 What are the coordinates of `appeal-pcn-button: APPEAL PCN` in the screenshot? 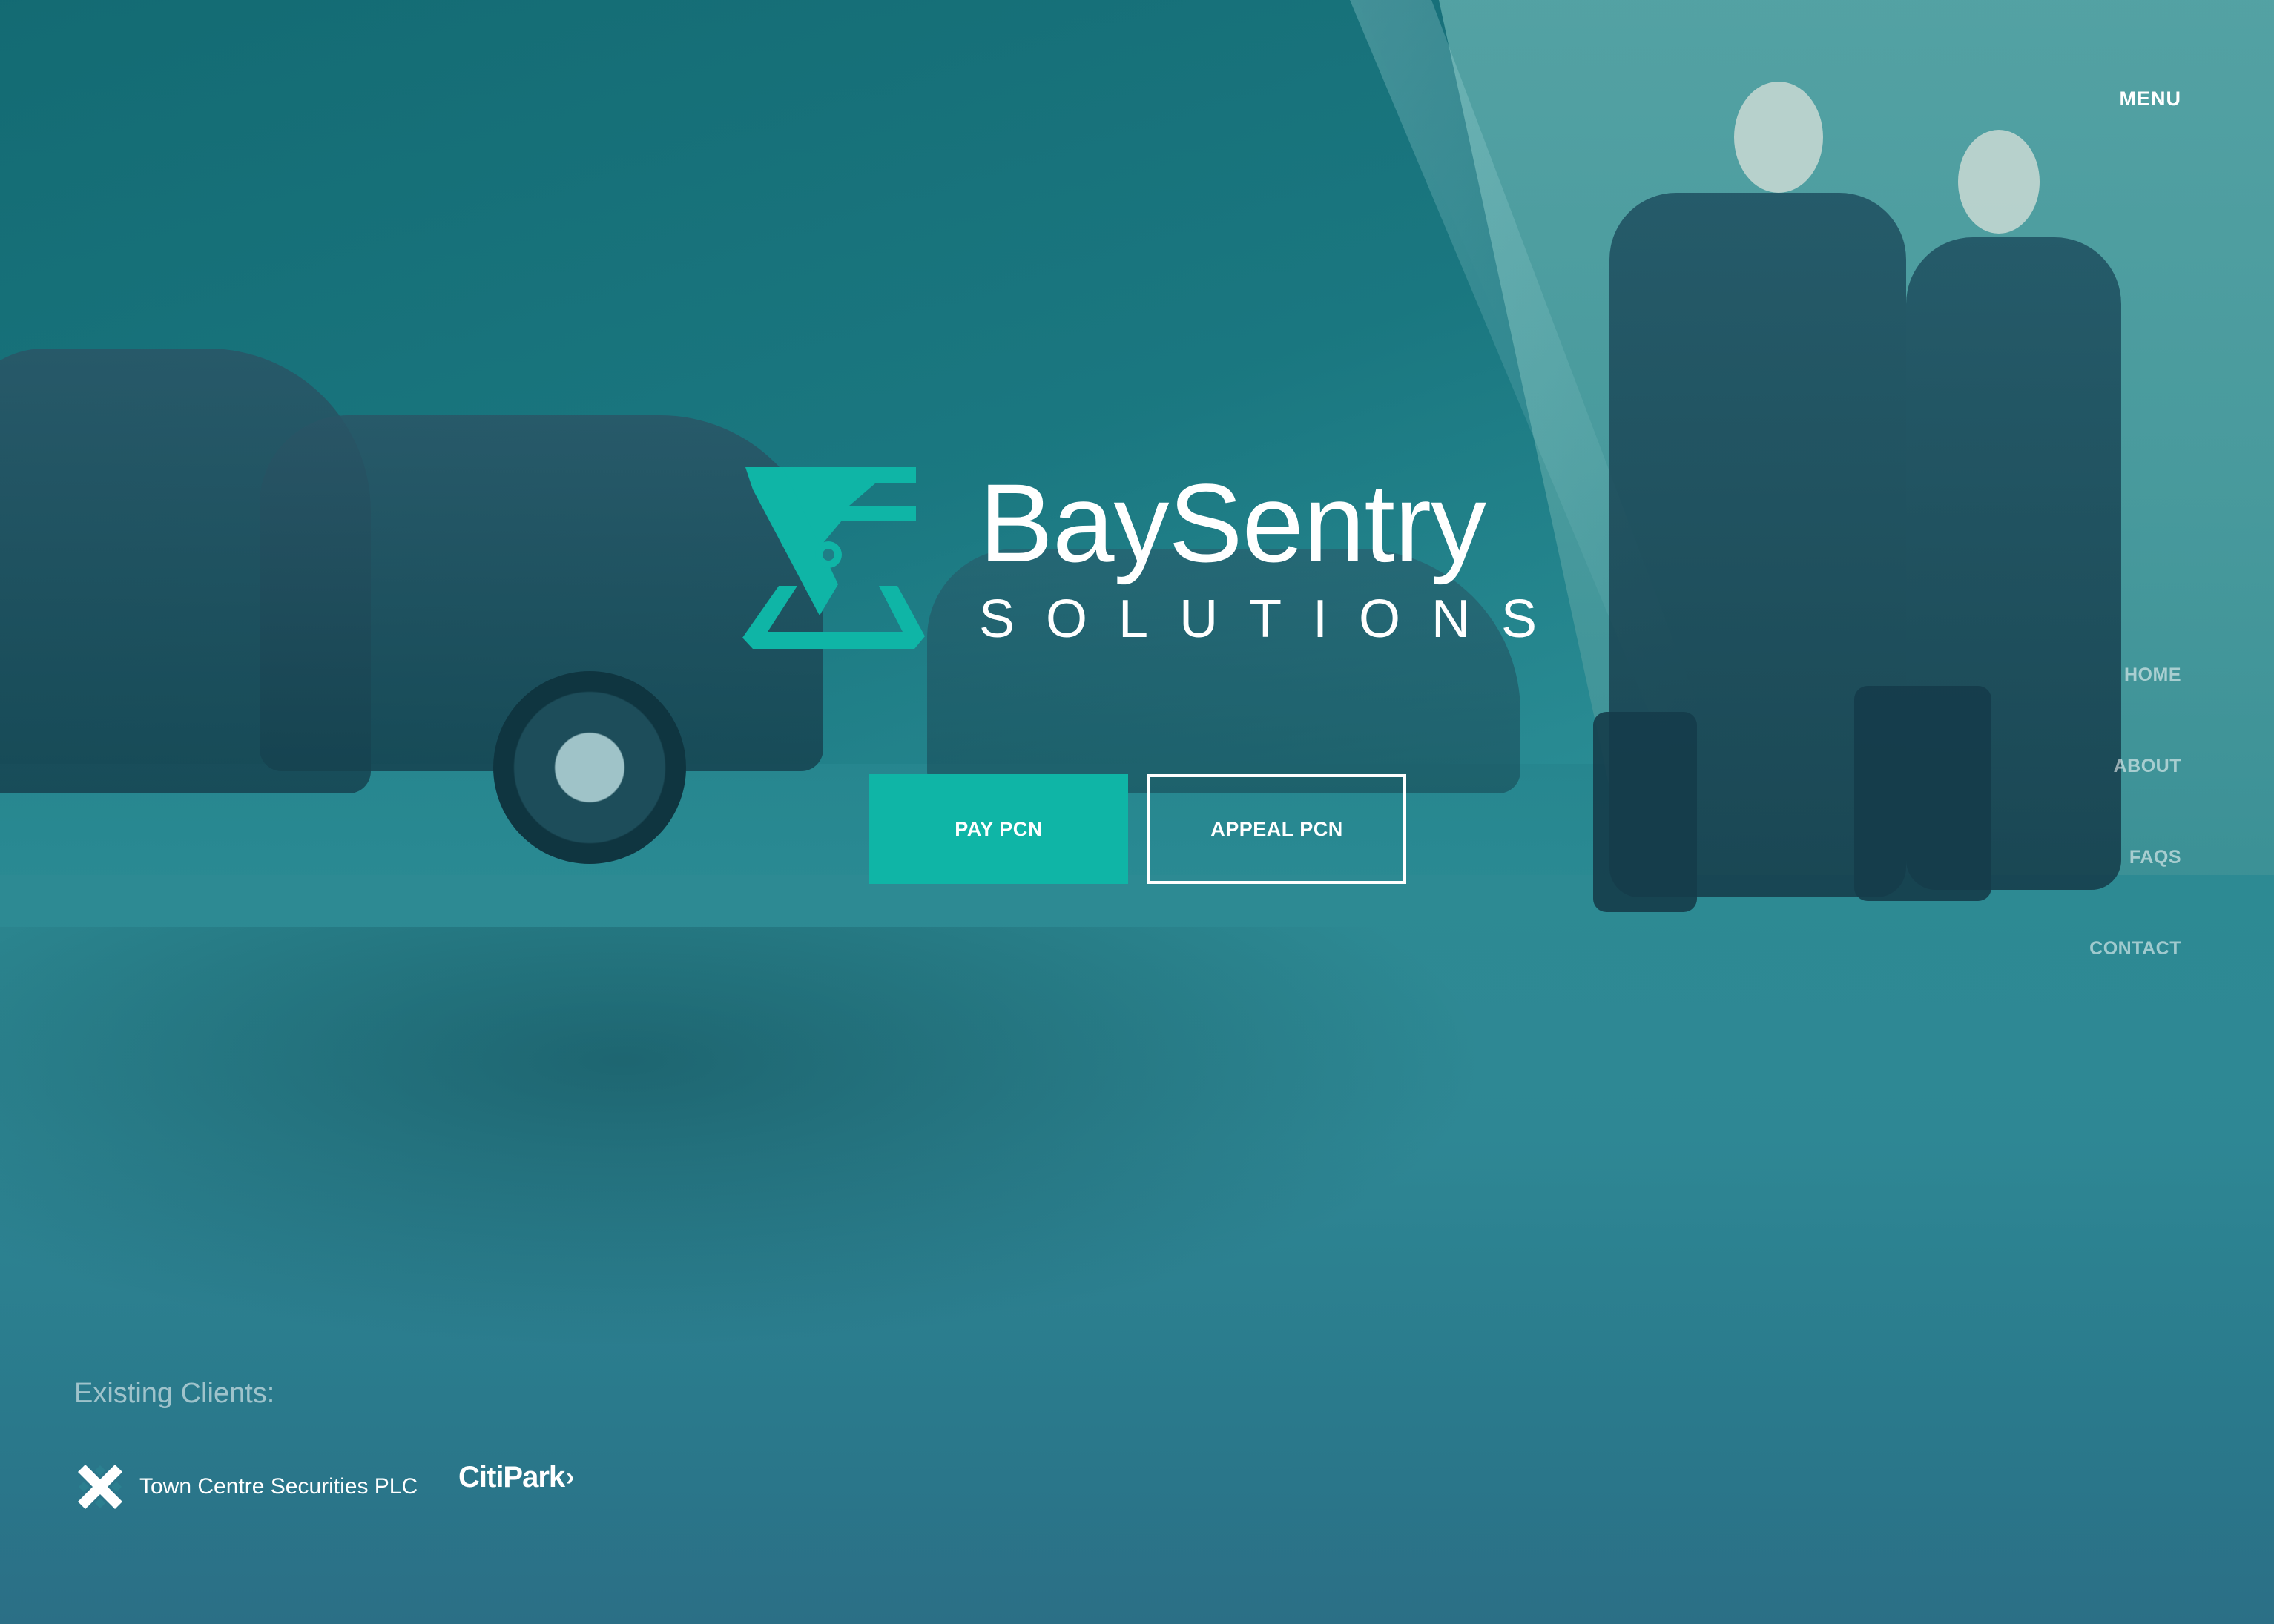 It's located at (1277, 829).